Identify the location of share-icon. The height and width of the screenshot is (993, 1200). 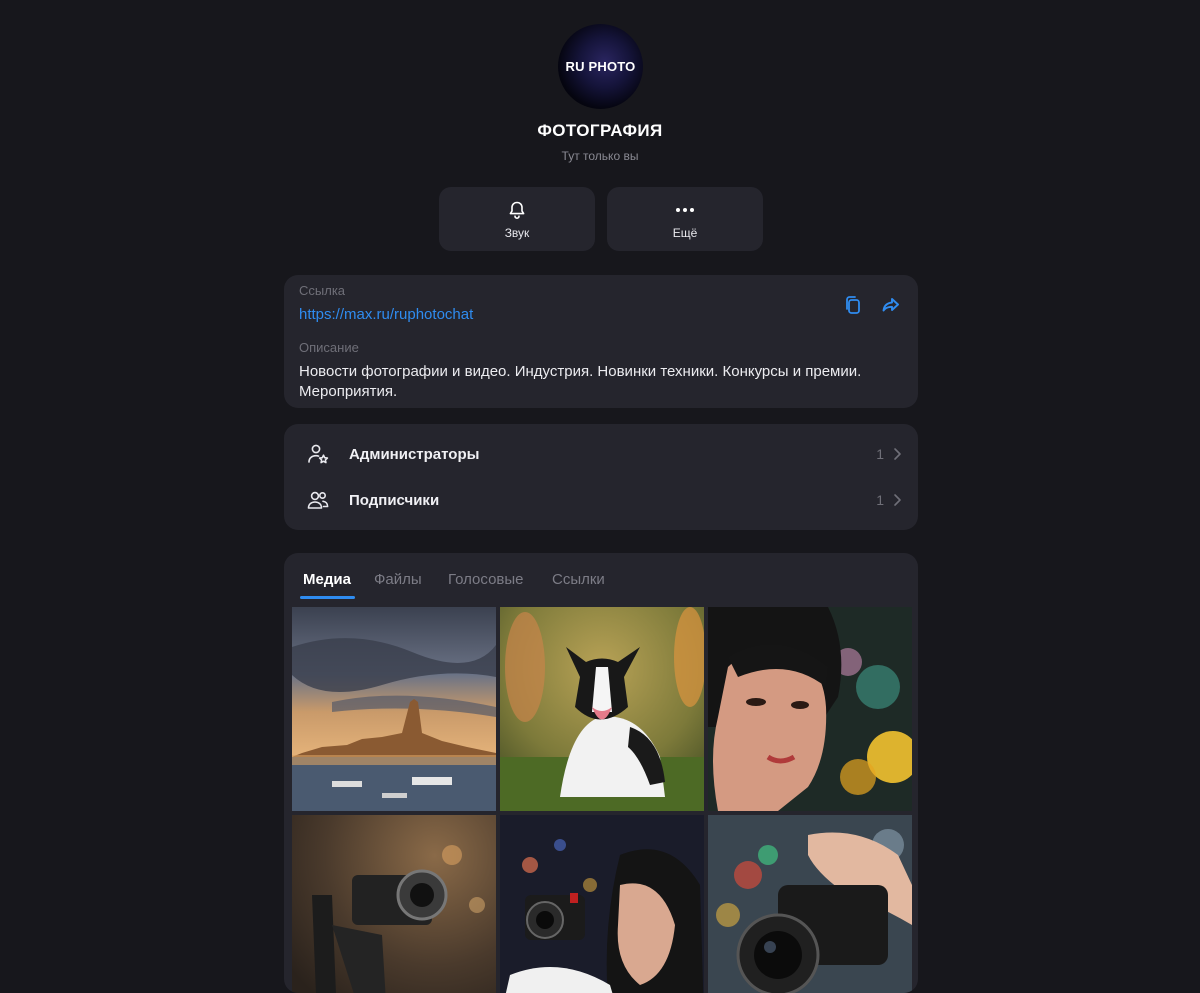
(891, 305).